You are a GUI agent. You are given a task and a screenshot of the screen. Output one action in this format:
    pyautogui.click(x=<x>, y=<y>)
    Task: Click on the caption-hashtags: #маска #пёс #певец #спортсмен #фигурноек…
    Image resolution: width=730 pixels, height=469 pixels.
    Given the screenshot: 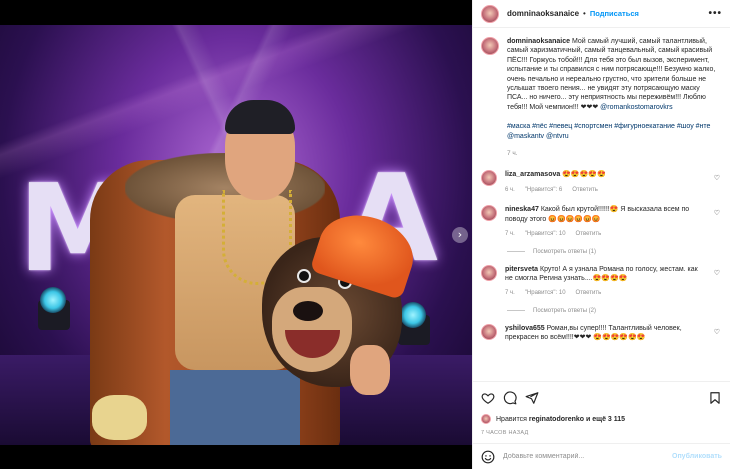 What is the action you would take?
    pyautogui.click(x=614, y=131)
    